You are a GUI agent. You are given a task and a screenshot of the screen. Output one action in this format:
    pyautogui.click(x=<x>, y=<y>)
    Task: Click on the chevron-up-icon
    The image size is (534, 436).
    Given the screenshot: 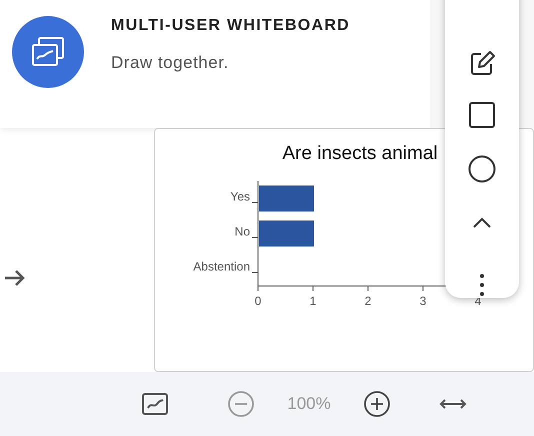 What is the action you would take?
    pyautogui.click(x=482, y=223)
    